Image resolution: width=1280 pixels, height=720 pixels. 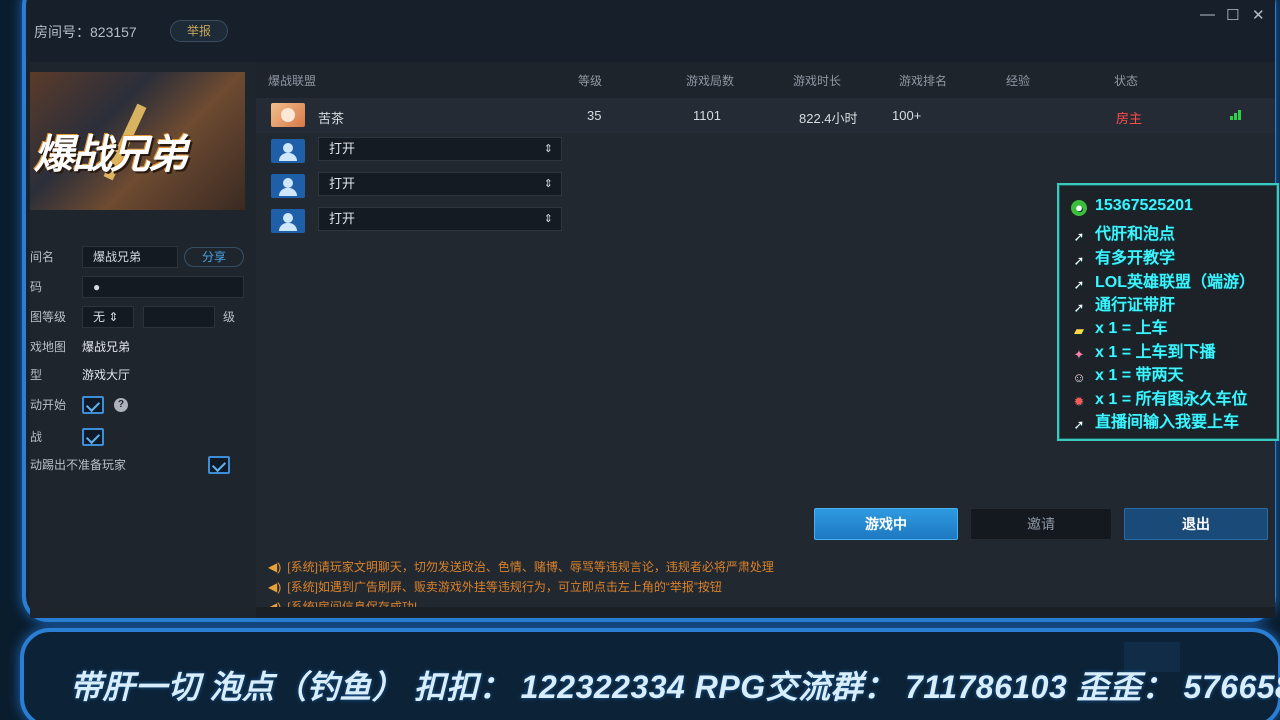 What do you see at coordinates (111, 155) in the screenshot?
I see `cover-title: 爆战兄弟` at bounding box center [111, 155].